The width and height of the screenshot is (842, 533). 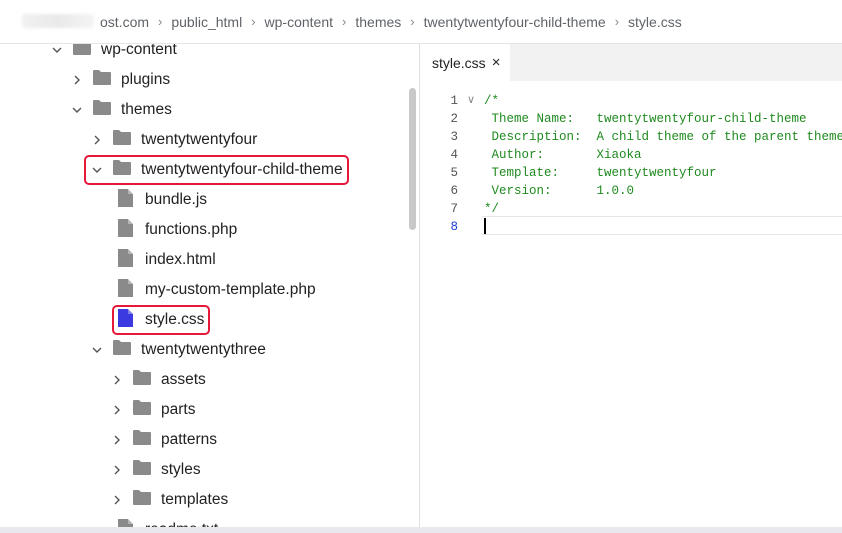 I want to click on tree-folder-styles: styles, so click(x=155, y=470).